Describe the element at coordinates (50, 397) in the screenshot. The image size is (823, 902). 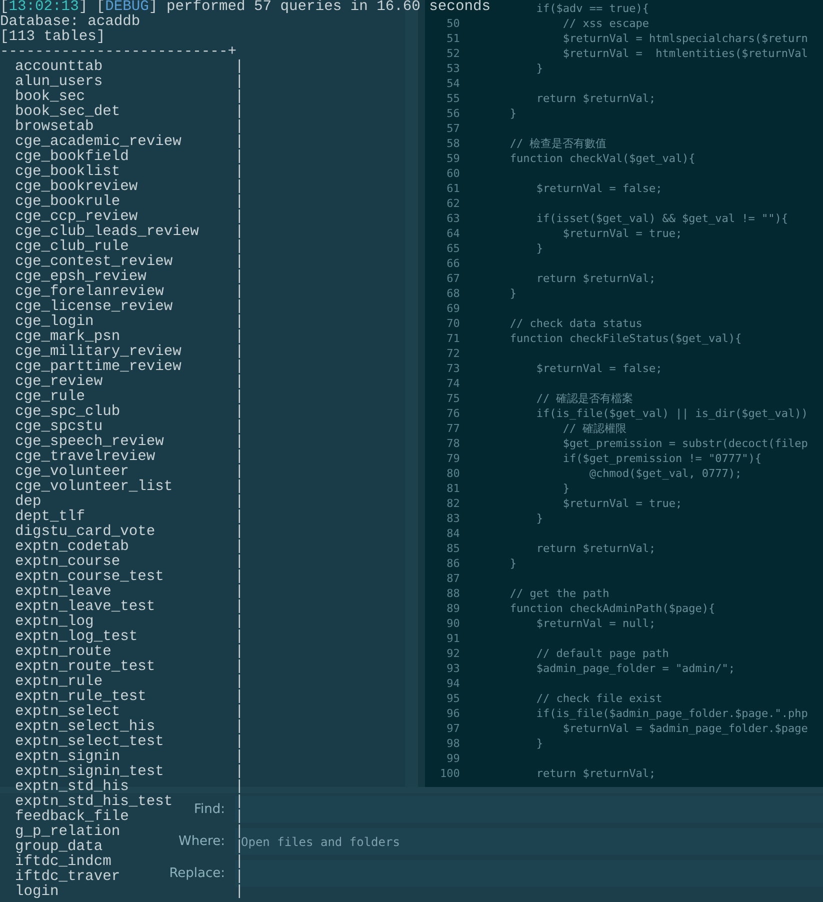
I see `table-name: cge_rule` at that location.